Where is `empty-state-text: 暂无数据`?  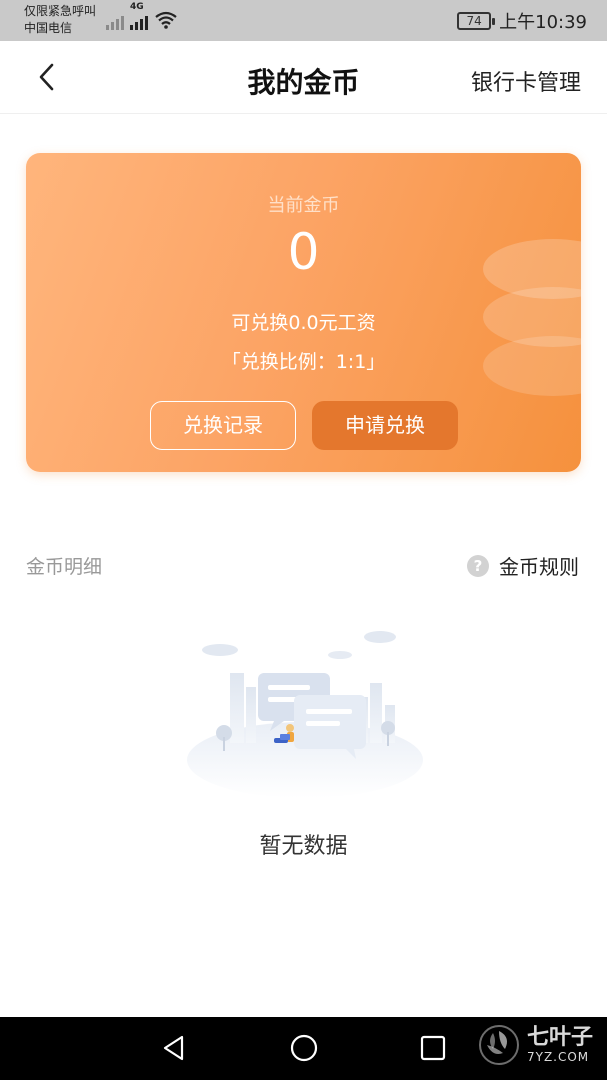
empty-state-text: 暂无数据 is located at coordinates (303, 846).